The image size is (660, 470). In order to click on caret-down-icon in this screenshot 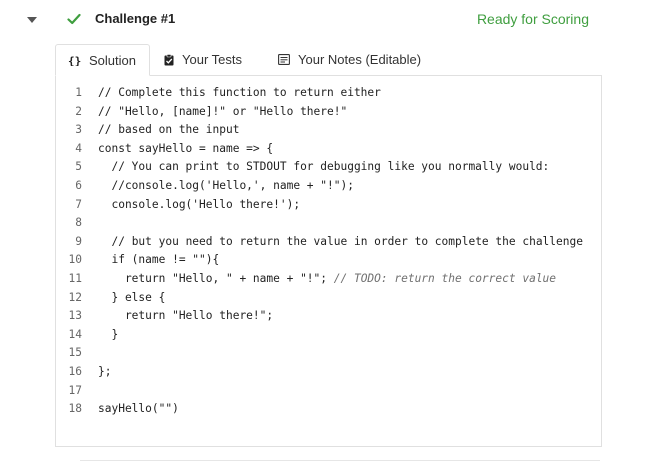, I will do `click(32, 20)`.